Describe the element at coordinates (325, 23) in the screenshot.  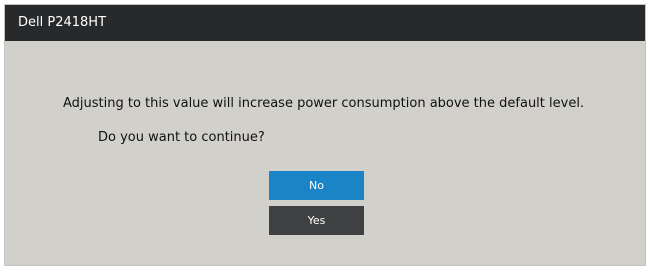
I see `title-bar: Dell P2418HT` at that location.